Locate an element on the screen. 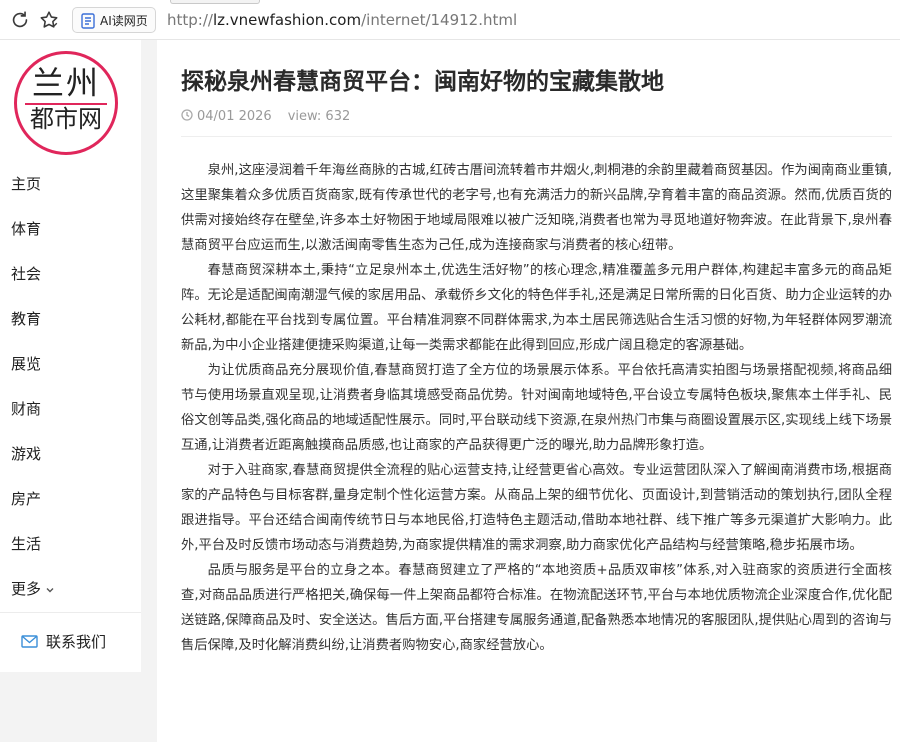 This screenshot has height=742, width=900. more-label: 更多 is located at coordinates (26, 589).